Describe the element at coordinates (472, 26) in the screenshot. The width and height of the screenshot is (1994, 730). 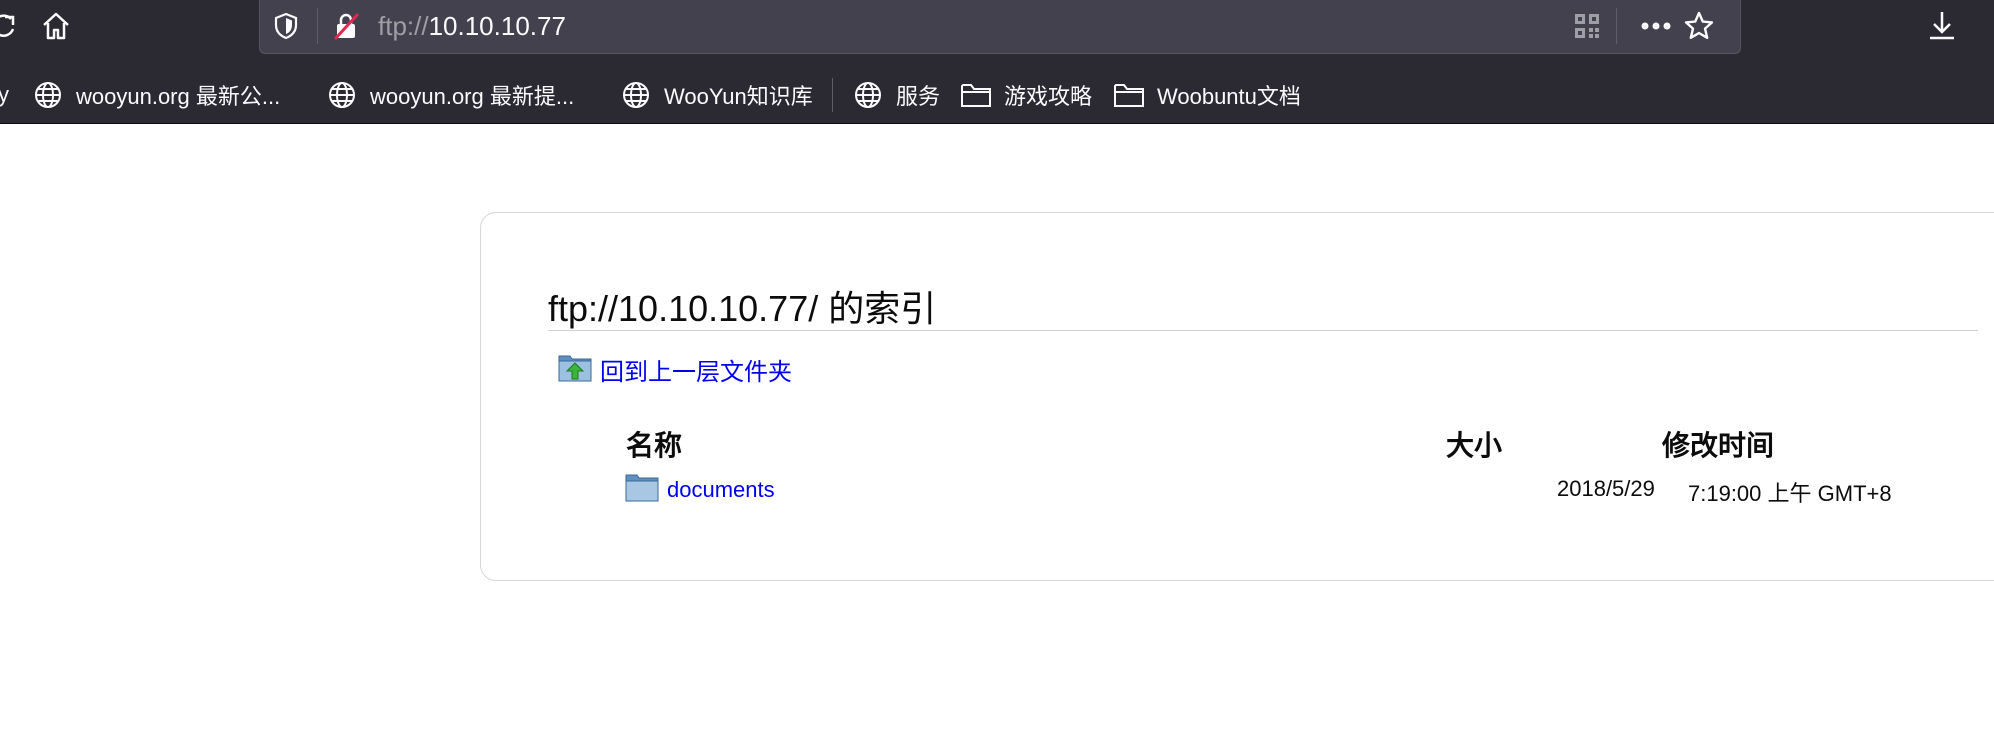
I see `url-text: ftp://10.10.10.77` at that location.